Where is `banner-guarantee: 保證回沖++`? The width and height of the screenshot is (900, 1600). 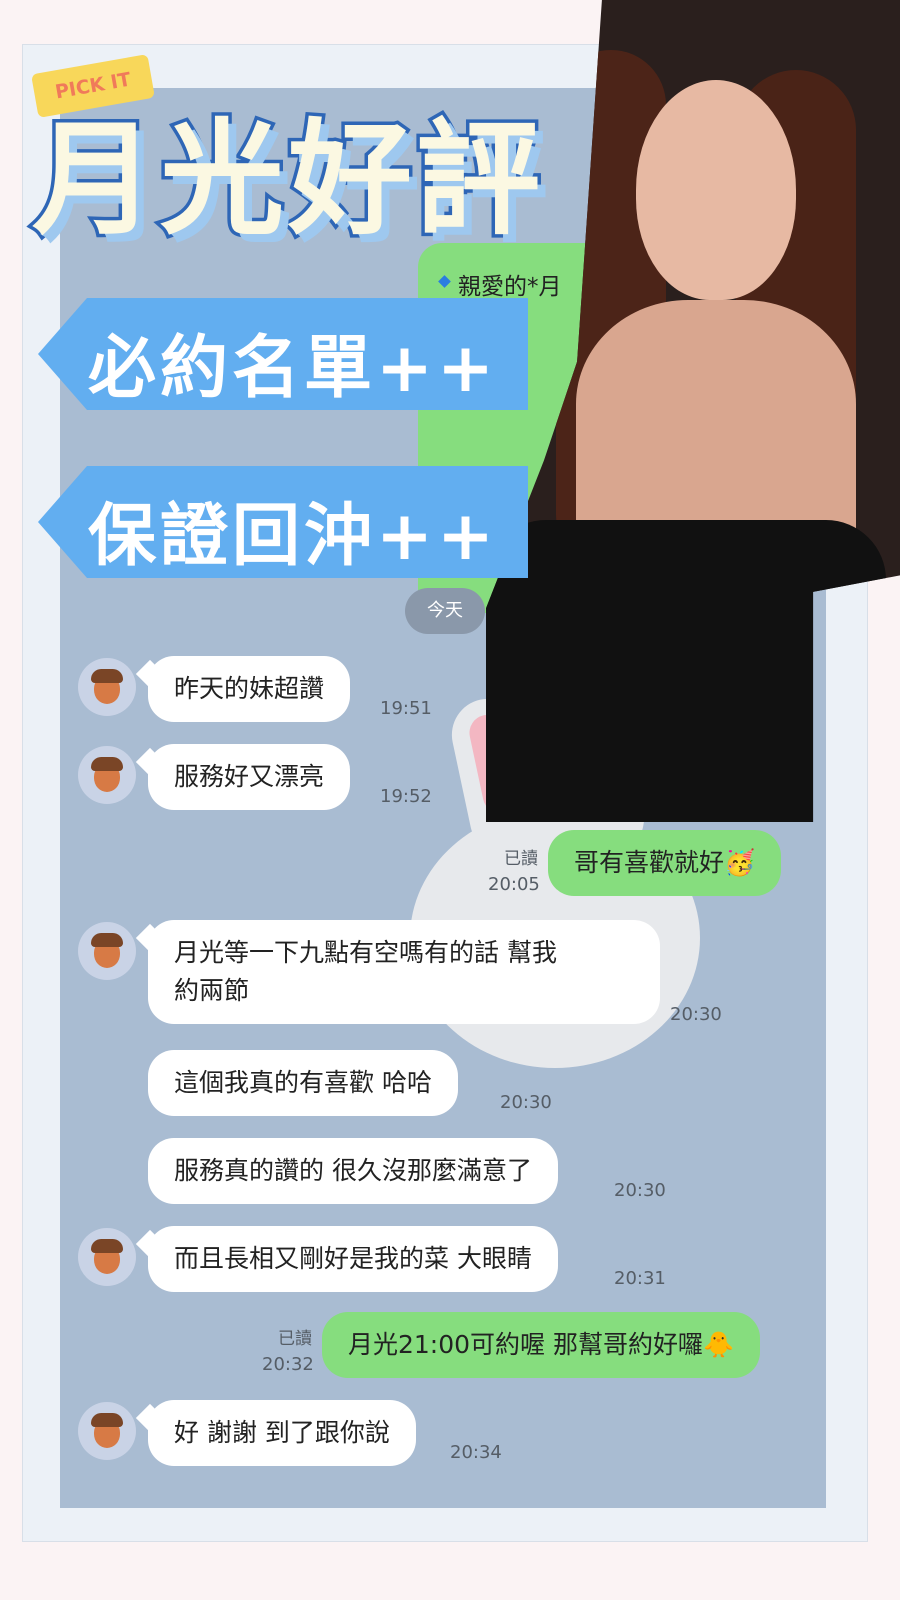
banner-guarantee: 保證回沖++ is located at coordinates (283, 522).